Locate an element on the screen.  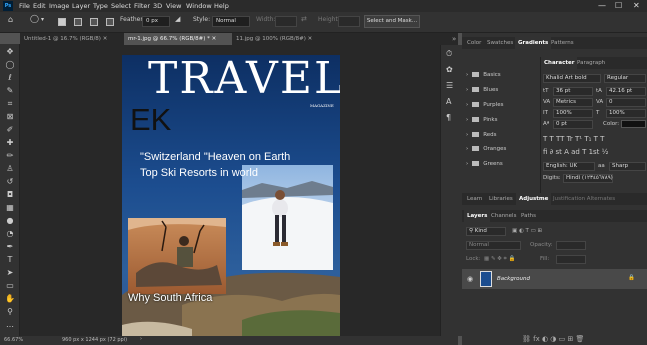
fill-input is located at coordinates (571, 259).